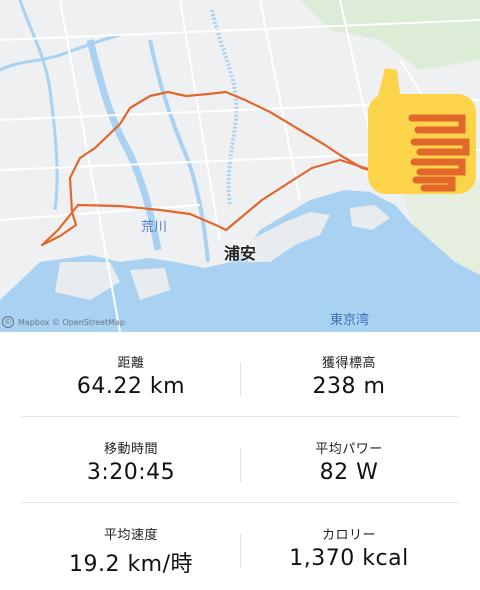  Describe the element at coordinates (131, 546) in the screenshot. I see `stat-avg-speed: 平均速度 19.2 km/時` at that location.